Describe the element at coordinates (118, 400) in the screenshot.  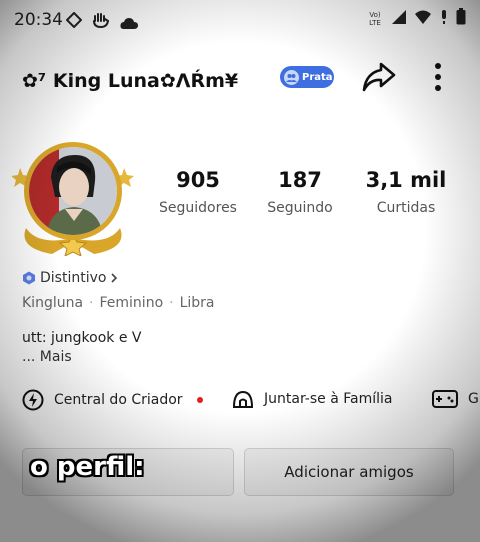
I see `creator-center-label: Central do Criador` at that location.